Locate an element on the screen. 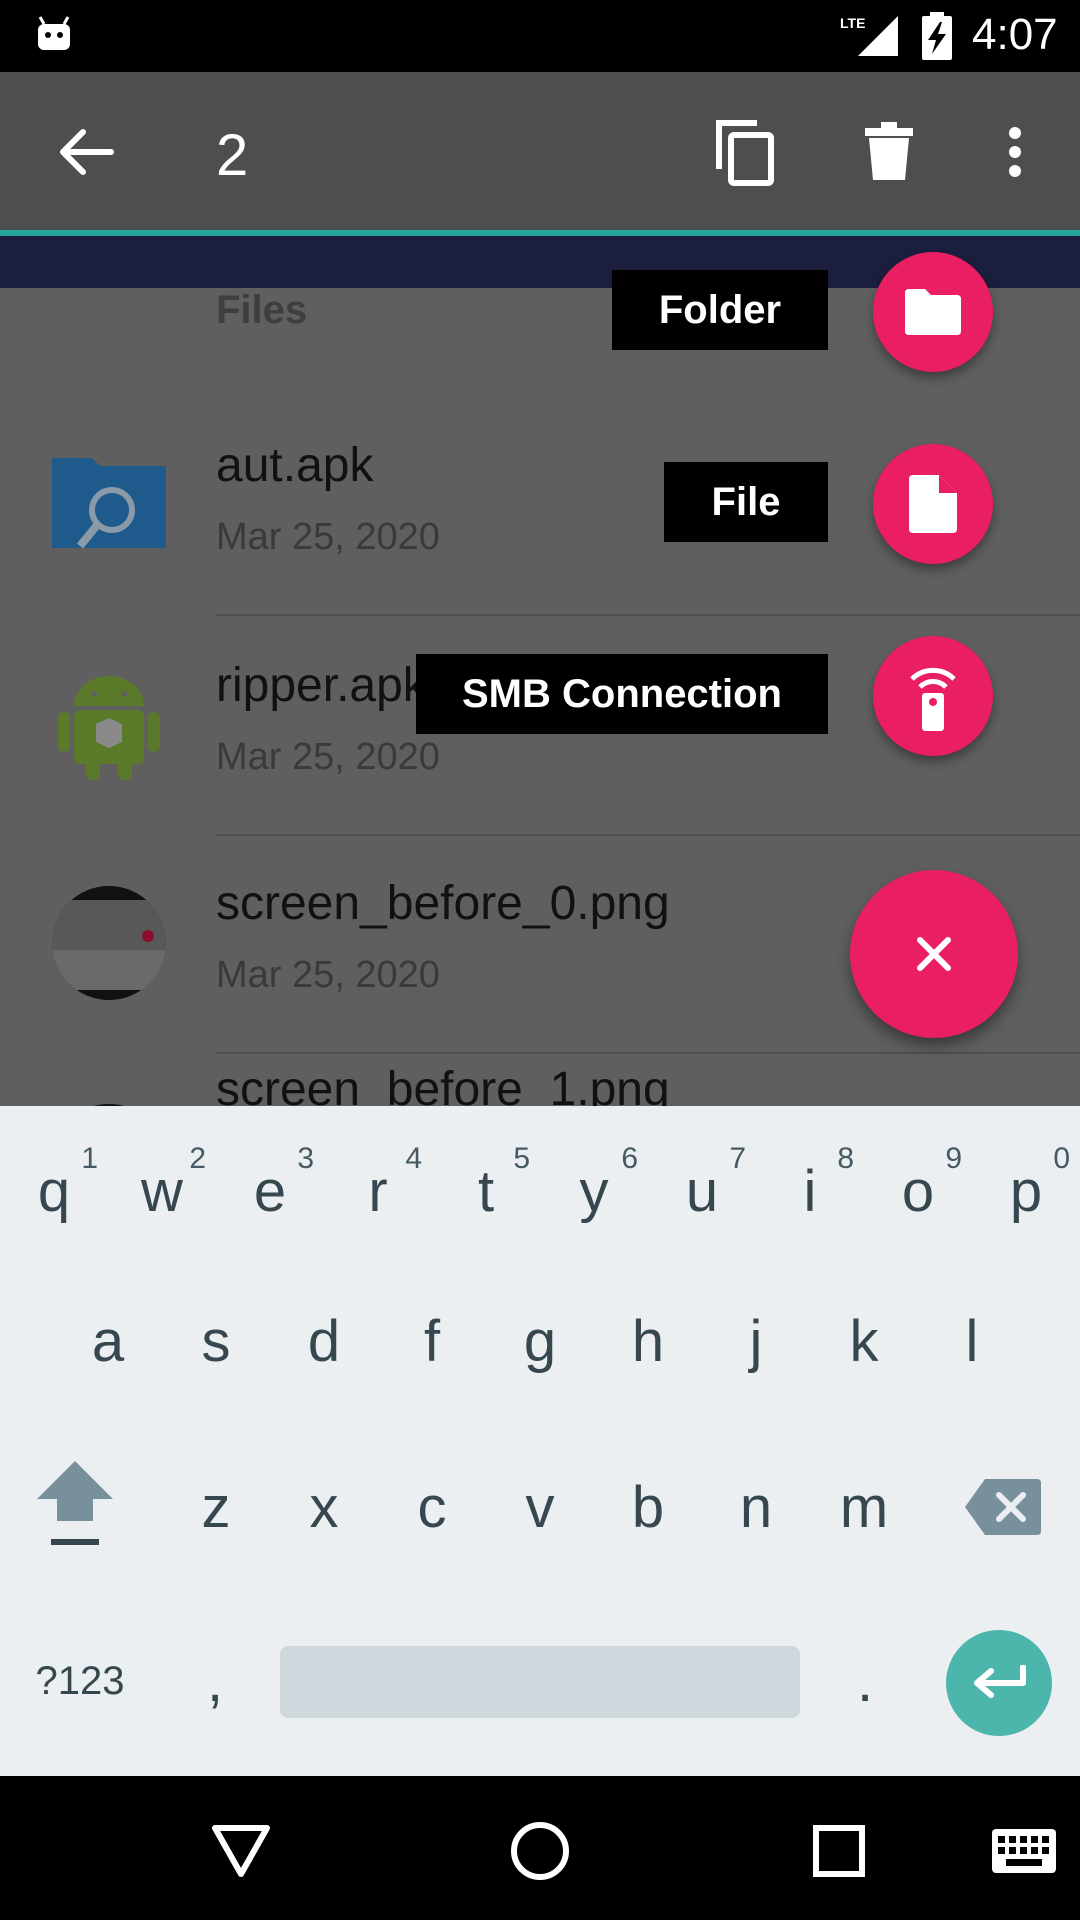  home-circle-icon is located at coordinates (540, 1851).